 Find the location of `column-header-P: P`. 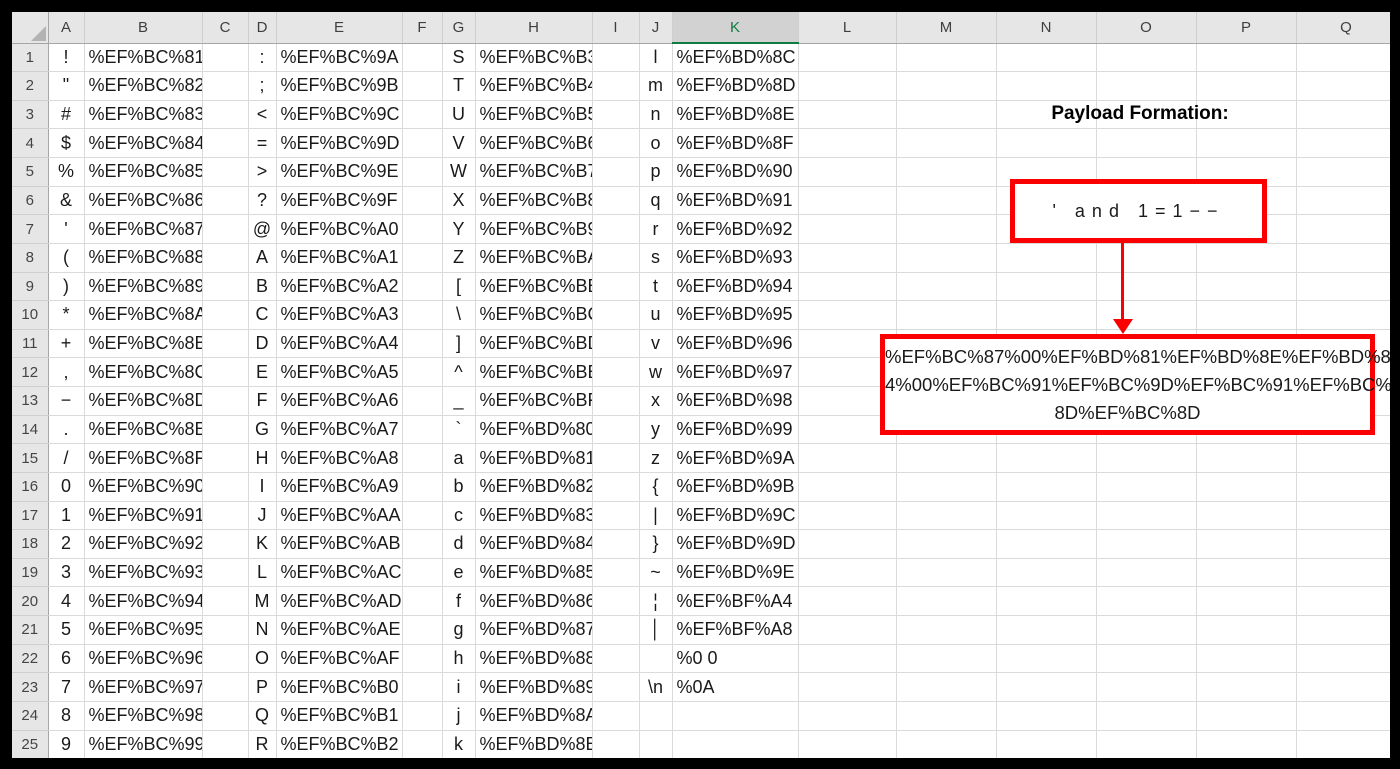

column-header-P: P is located at coordinates (1246, 28).